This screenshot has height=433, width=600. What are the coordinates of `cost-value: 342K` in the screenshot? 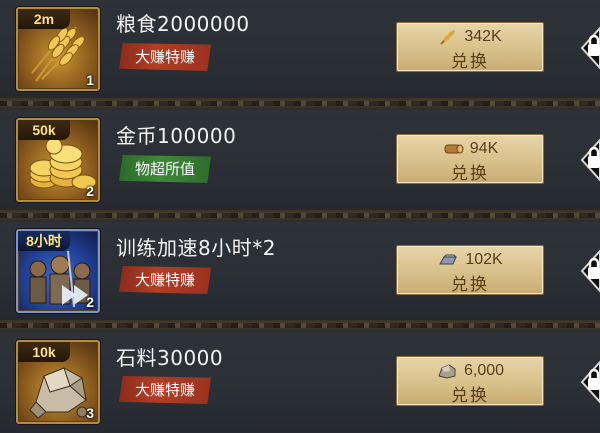 It's located at (483, 36).